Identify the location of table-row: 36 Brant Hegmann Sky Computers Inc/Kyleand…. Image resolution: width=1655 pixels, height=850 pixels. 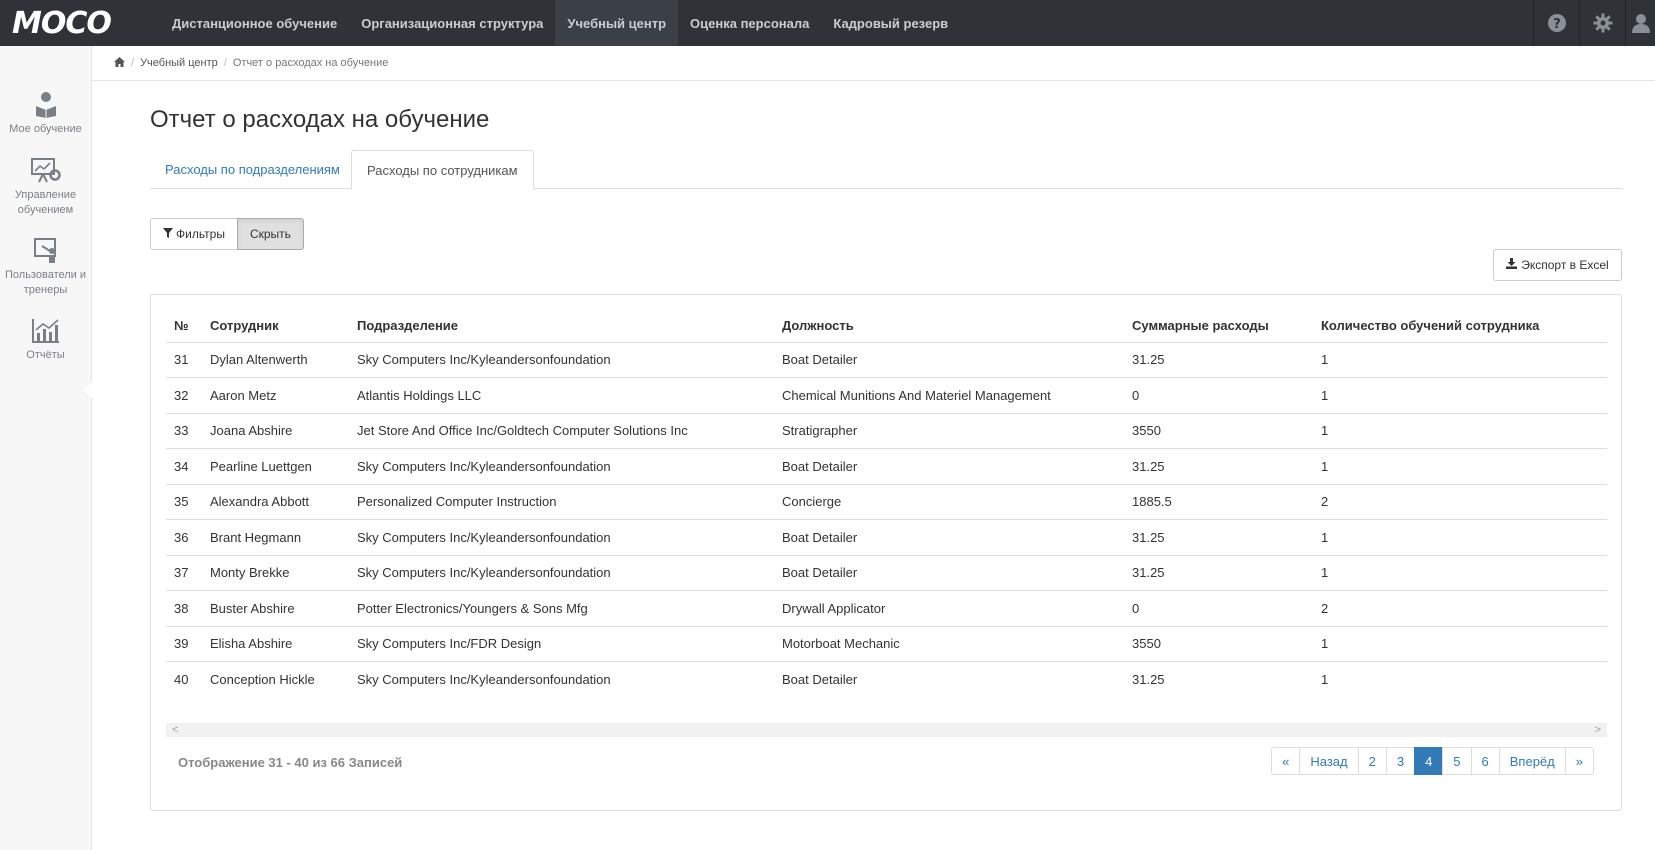
(886, 537).